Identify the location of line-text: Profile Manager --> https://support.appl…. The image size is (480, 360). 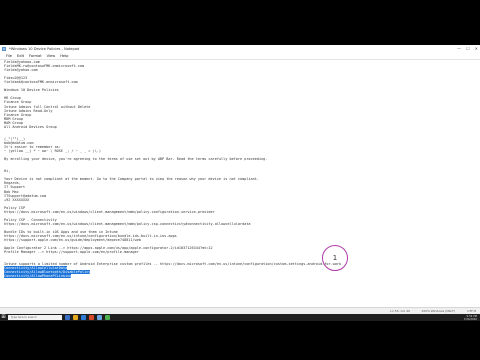
(71, 252).